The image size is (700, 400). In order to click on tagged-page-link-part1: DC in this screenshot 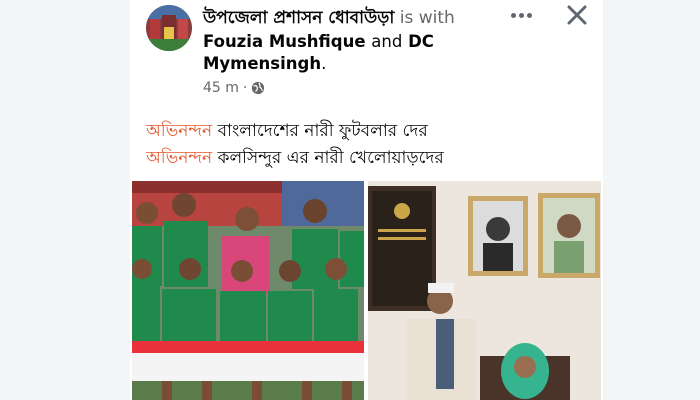, I will do `click(421, 41)`.